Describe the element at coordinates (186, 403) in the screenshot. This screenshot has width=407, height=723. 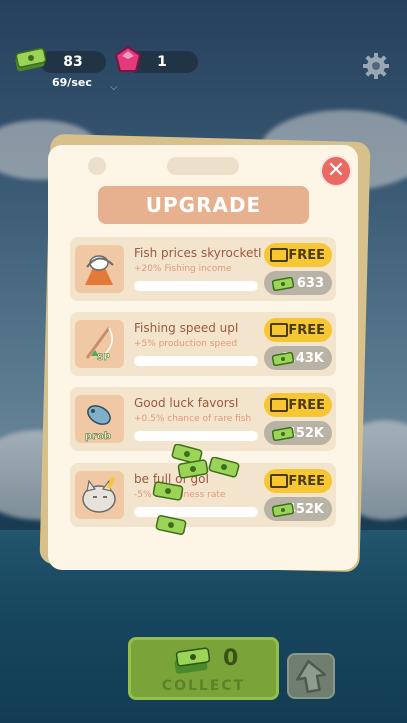
I see `upgrade-name: Good luck favorsI` at that location.